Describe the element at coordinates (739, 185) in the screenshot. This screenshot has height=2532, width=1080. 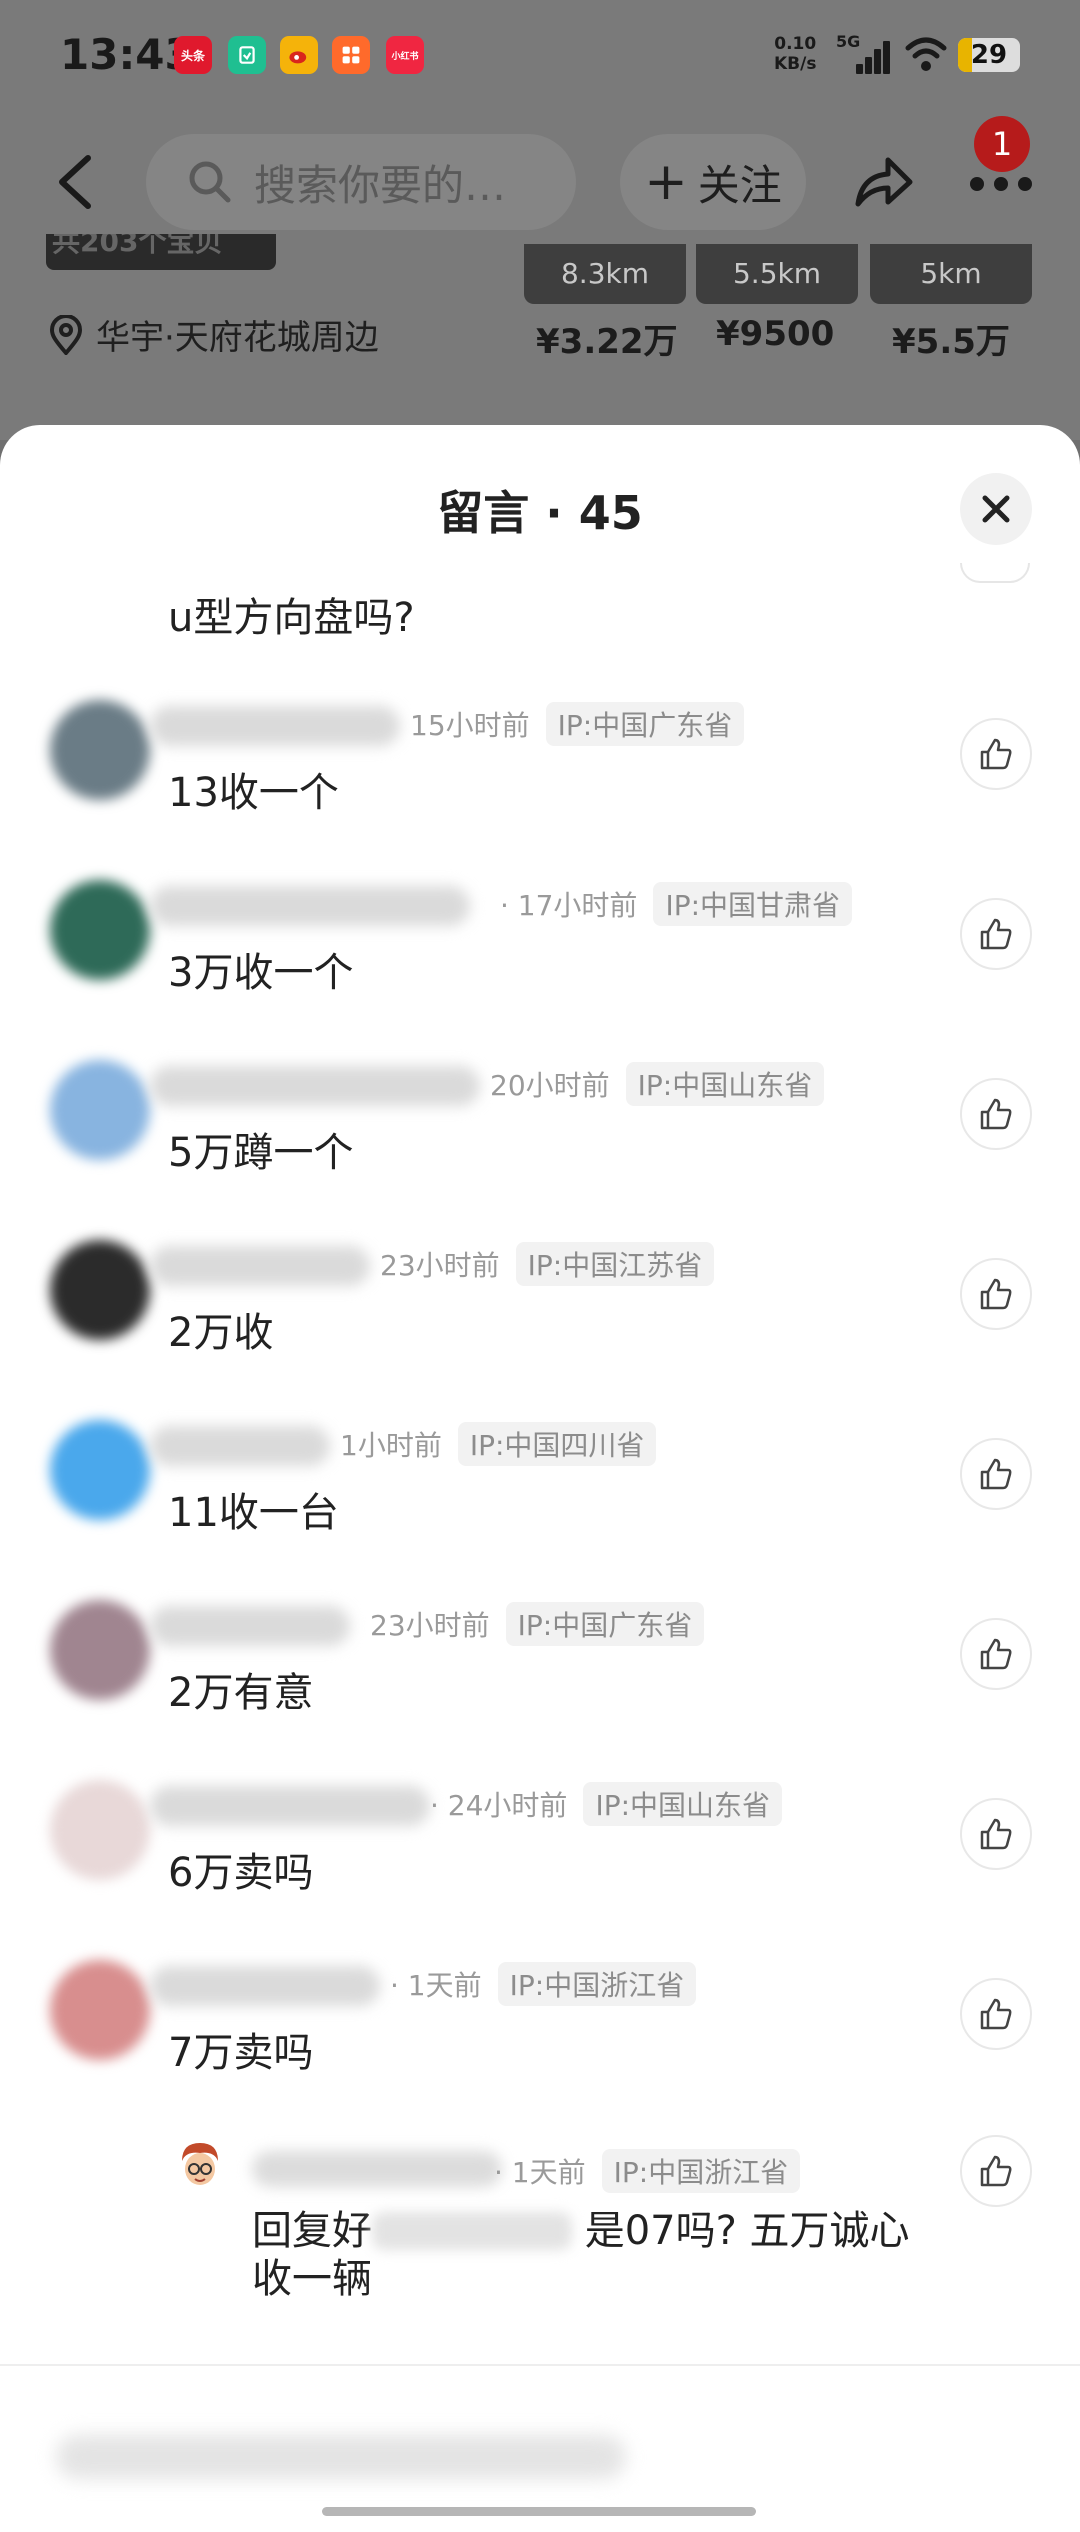
I see `follow-label: 关注` at that location.